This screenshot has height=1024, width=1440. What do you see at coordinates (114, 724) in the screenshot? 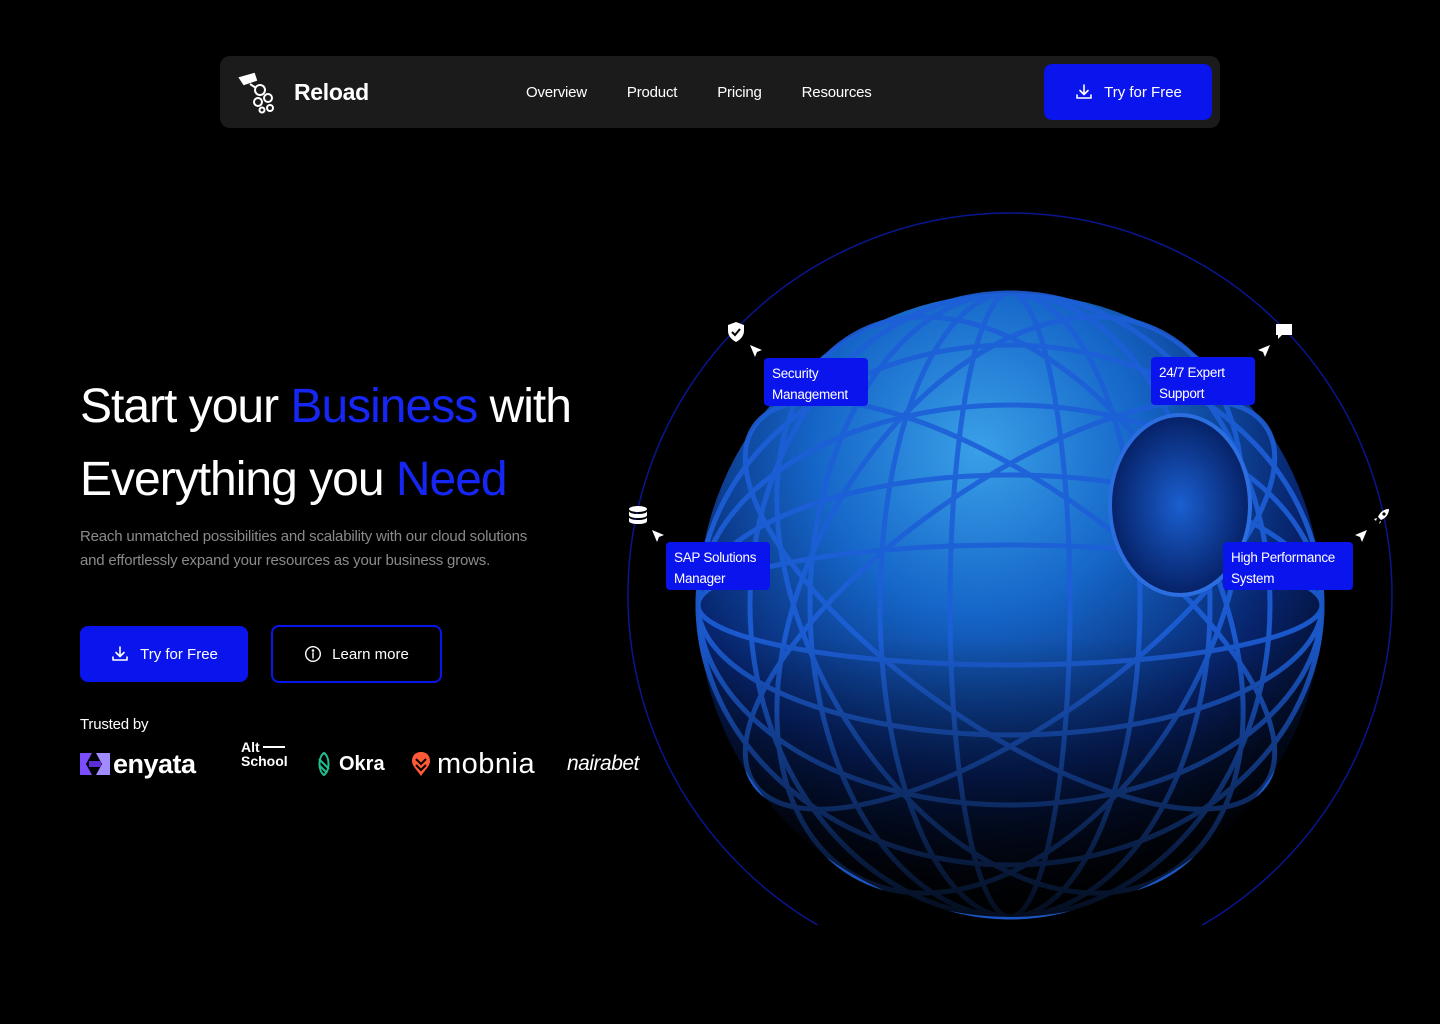
I see `trusted-by-label: Trusted by` at bounding box center [114, 724].